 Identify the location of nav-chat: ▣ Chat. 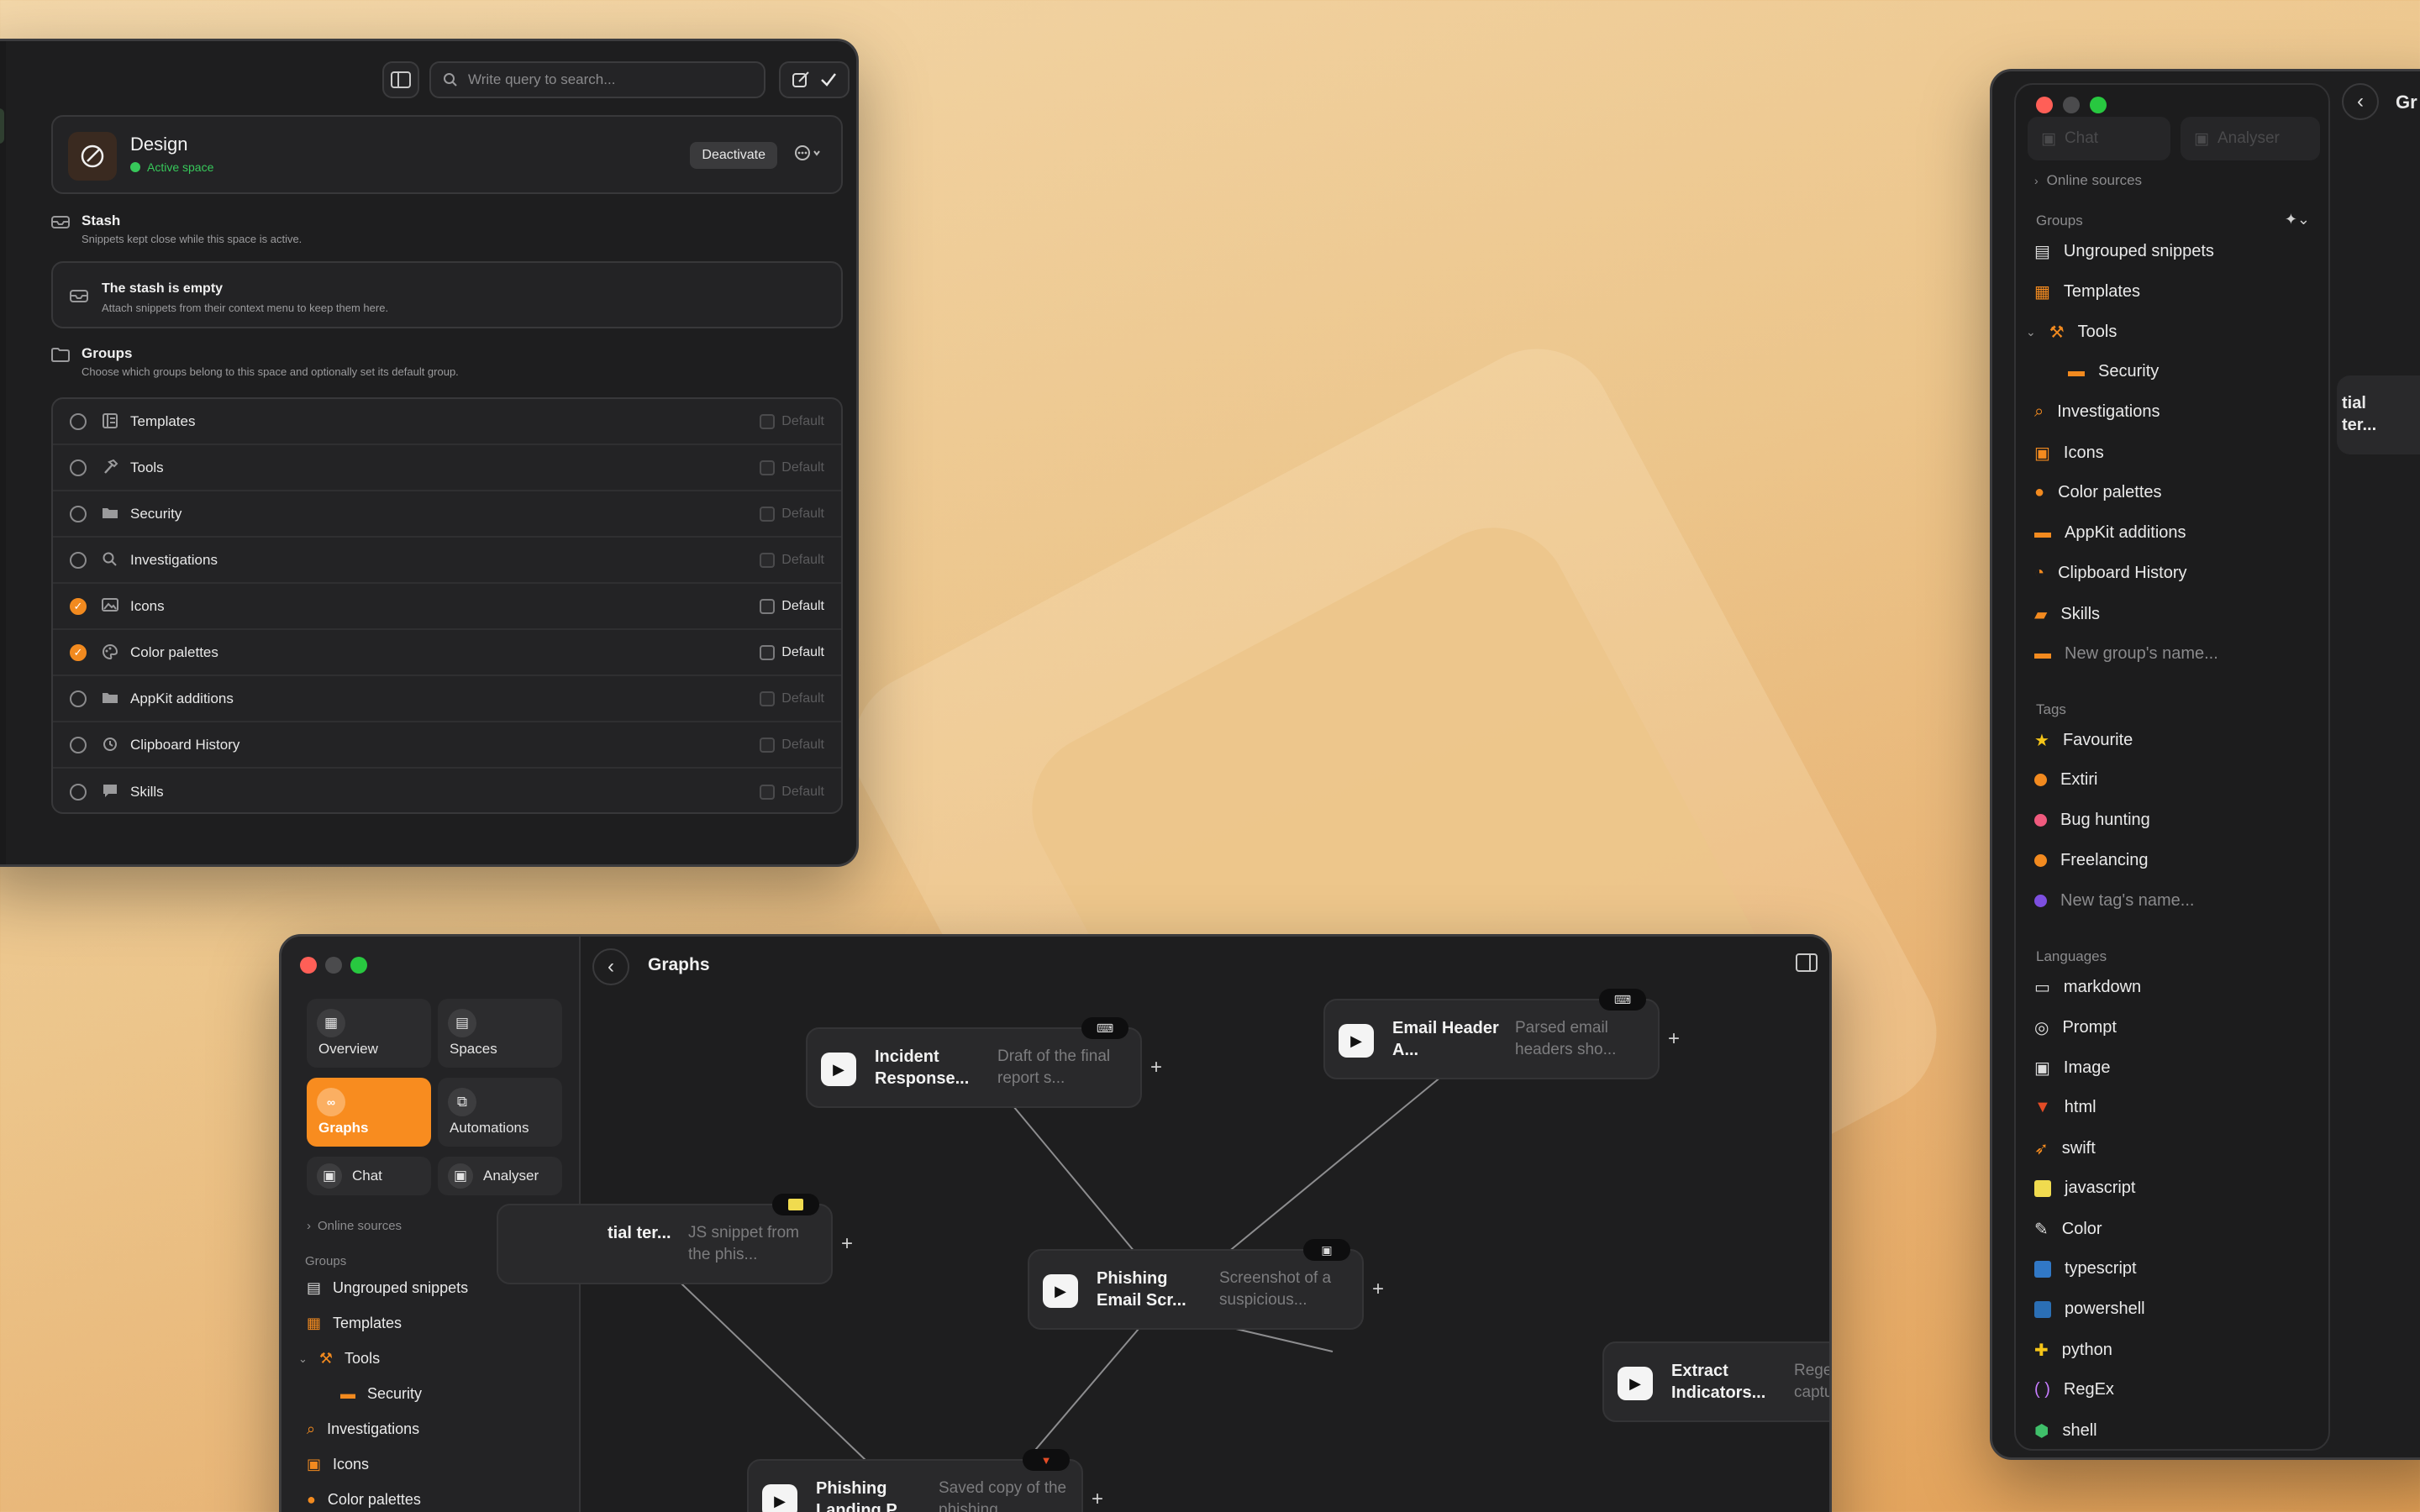
(369, 1176).